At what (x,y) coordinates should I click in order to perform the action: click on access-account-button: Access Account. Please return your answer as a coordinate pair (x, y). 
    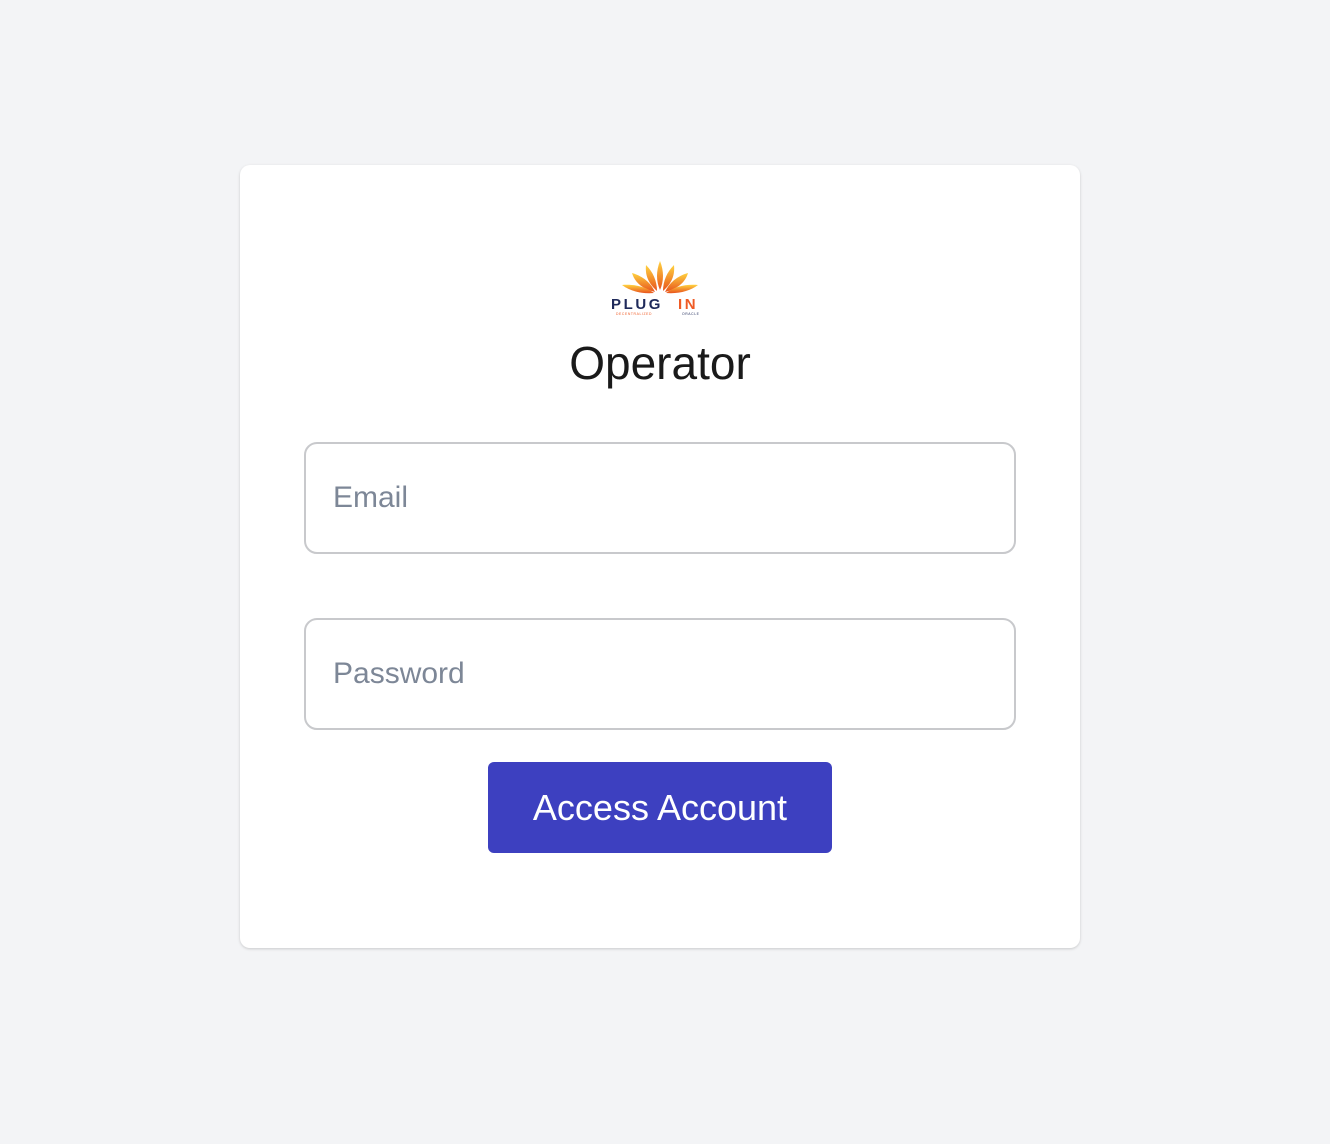
    Looking at the image, I should click on (660, 807).